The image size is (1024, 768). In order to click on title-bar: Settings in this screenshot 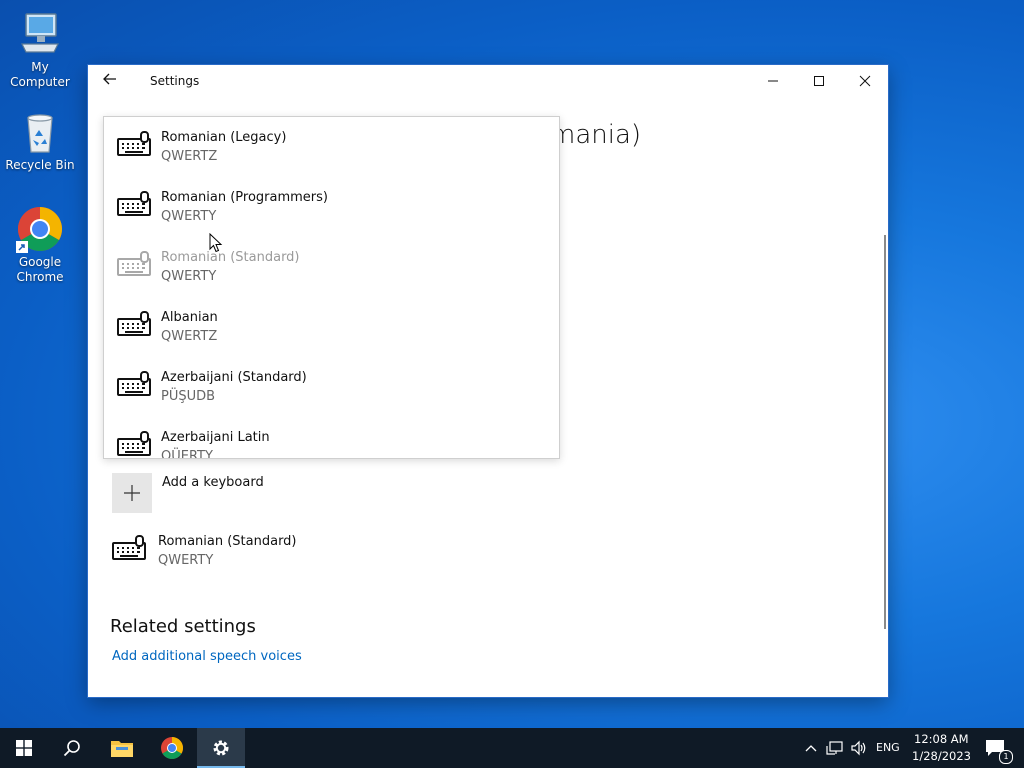, I will do `click(488, 81)`.